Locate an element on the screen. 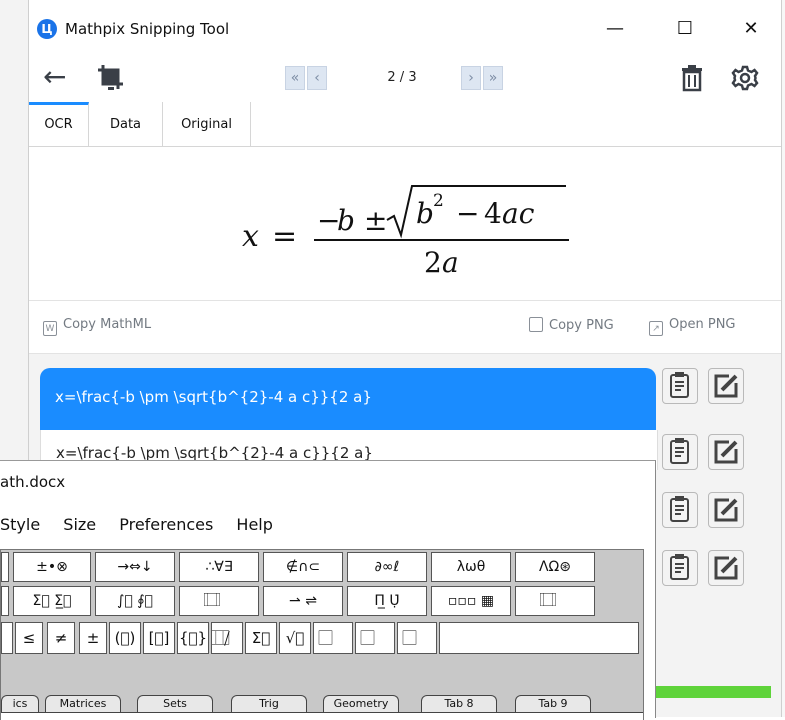 The image size is (785, 720). palette-sum-template: Σ⃞ is located at coordinates (261, 638).